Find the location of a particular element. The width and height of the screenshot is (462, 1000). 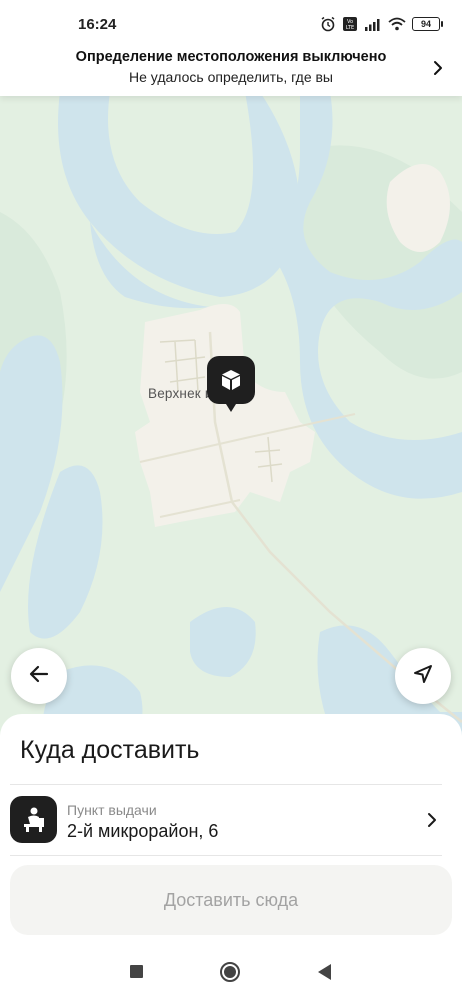

navigation-arrow-icon is located at coordinates (423, 676).